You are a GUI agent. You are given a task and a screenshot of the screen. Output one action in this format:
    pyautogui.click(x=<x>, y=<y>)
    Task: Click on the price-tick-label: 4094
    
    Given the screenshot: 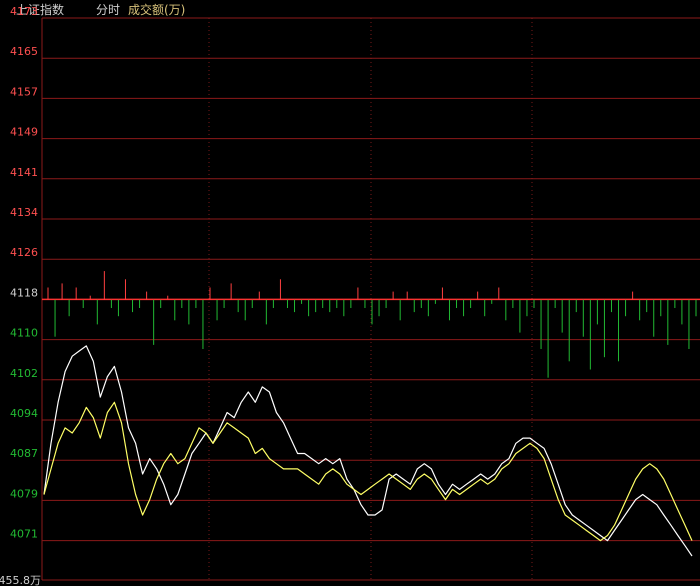 What is the action you would take?
    pyautogui.click(x=24, y=413)
    